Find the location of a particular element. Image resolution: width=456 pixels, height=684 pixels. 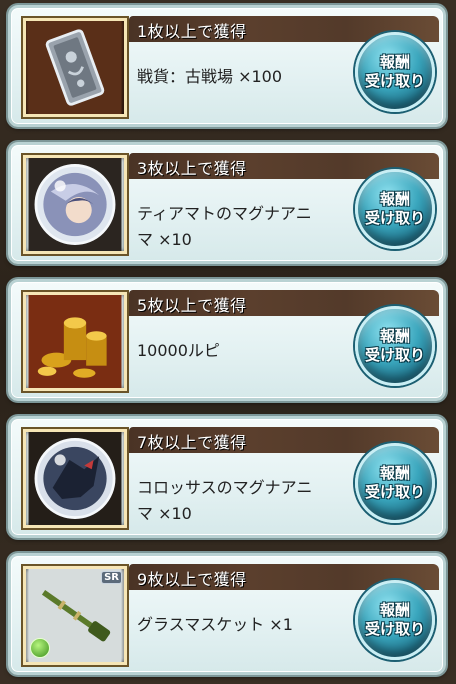

reward-name: 戦貨：古戦場 ×100 is located at coordinates (247, 77).